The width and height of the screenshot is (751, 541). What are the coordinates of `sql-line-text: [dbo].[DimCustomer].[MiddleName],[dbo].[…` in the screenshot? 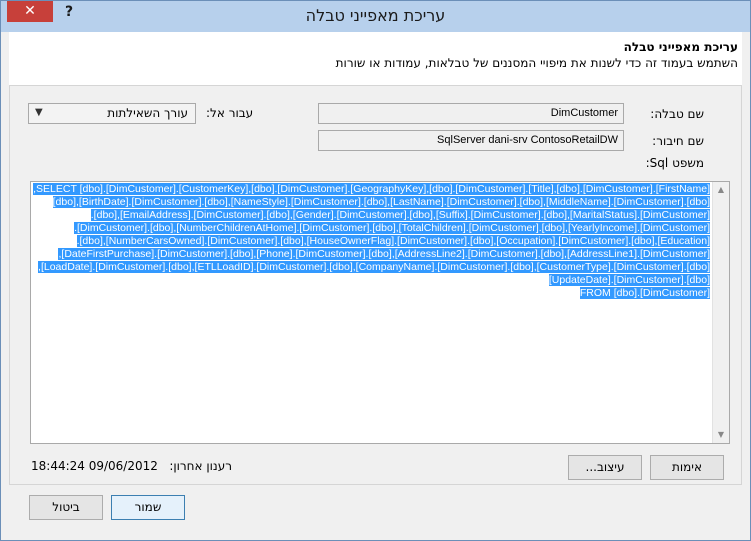 It's located at (381, 202).